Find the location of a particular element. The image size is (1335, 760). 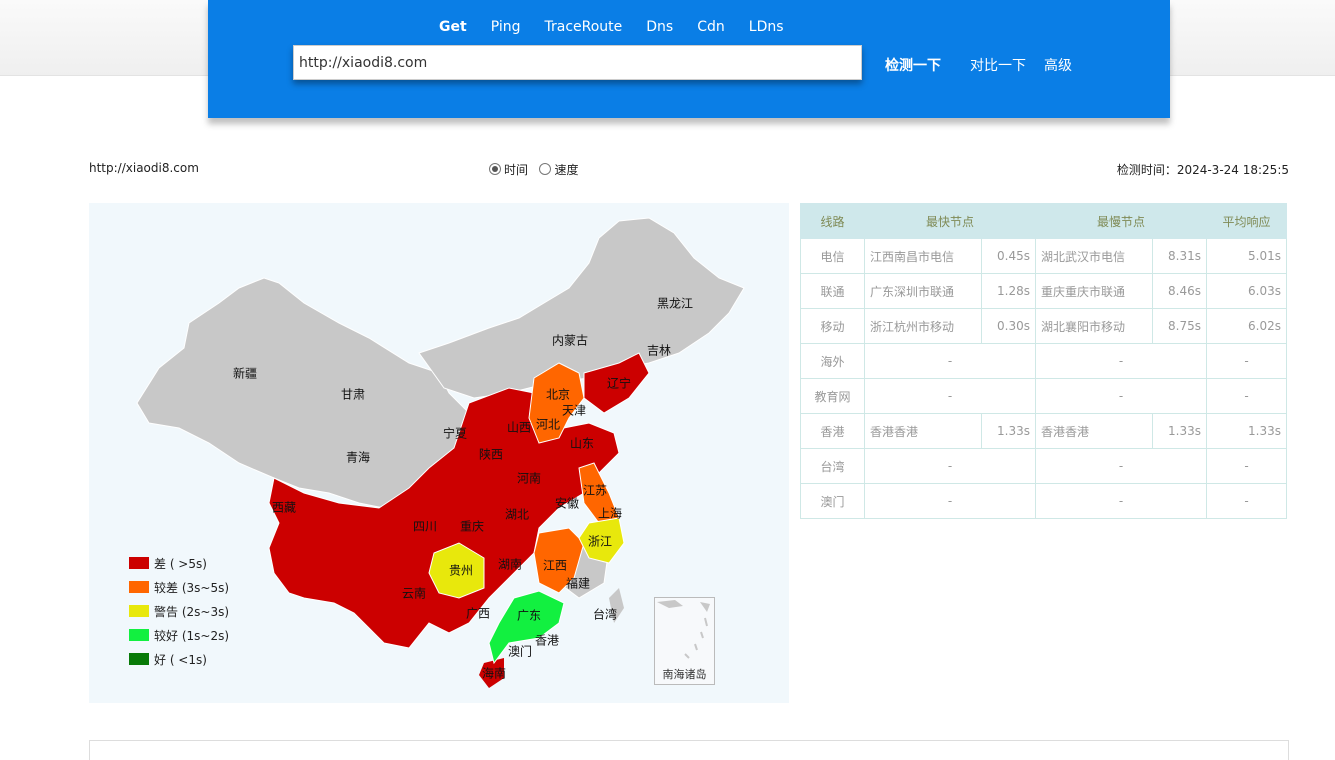

prov-label: 黑龙江 is located at coordinates (675, 303).